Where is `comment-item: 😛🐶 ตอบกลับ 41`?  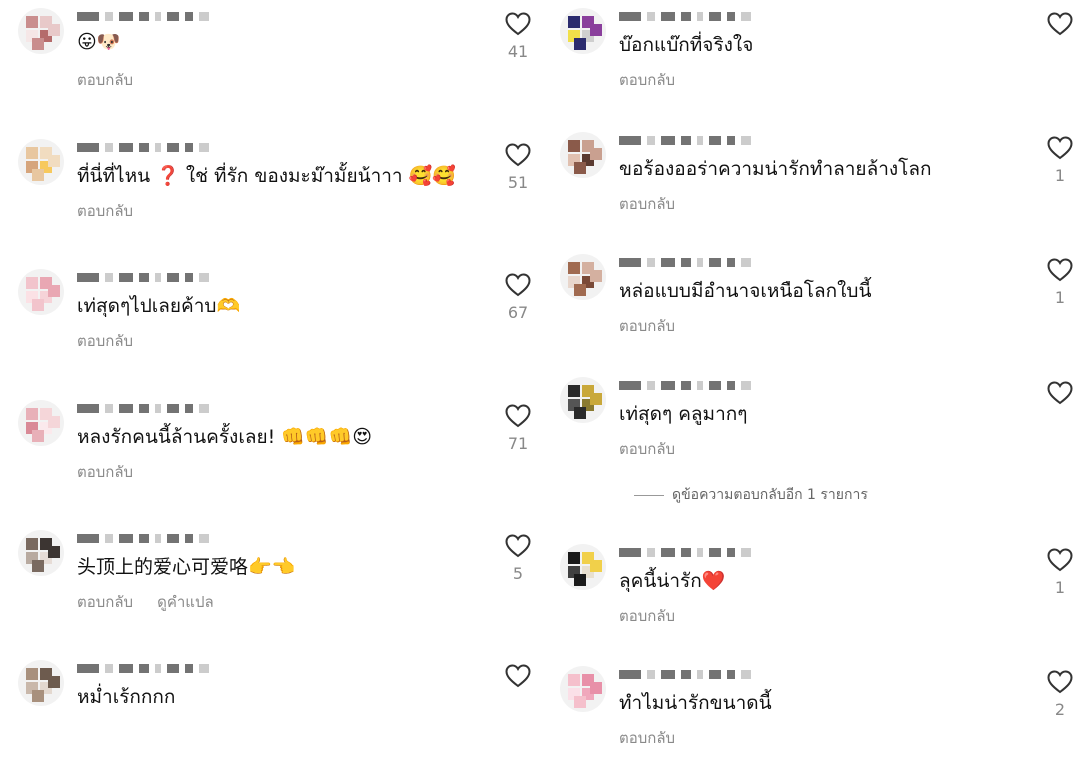 comment-item: 😛🐶 ตอบกลับ 41 is located at coordinates (271, 64).